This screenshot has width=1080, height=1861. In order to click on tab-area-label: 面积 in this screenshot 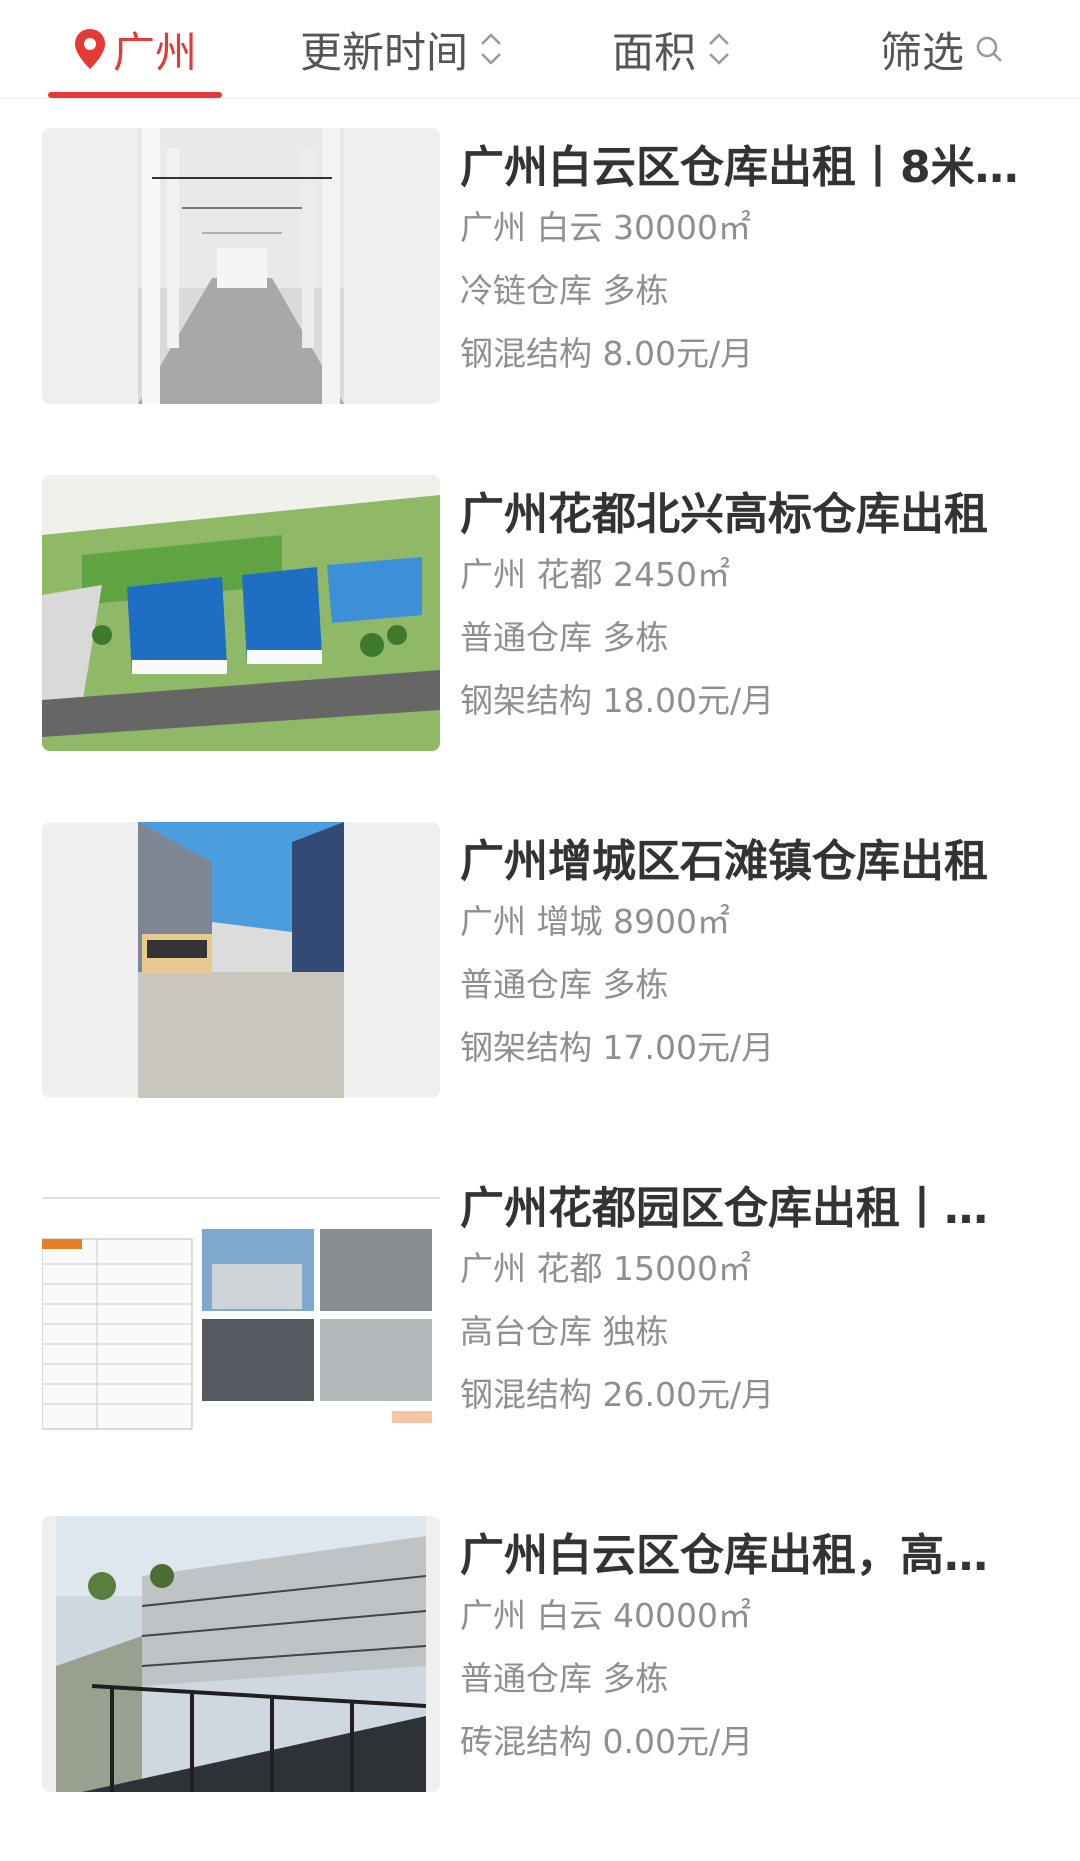, I will do `click(654, 52)`.